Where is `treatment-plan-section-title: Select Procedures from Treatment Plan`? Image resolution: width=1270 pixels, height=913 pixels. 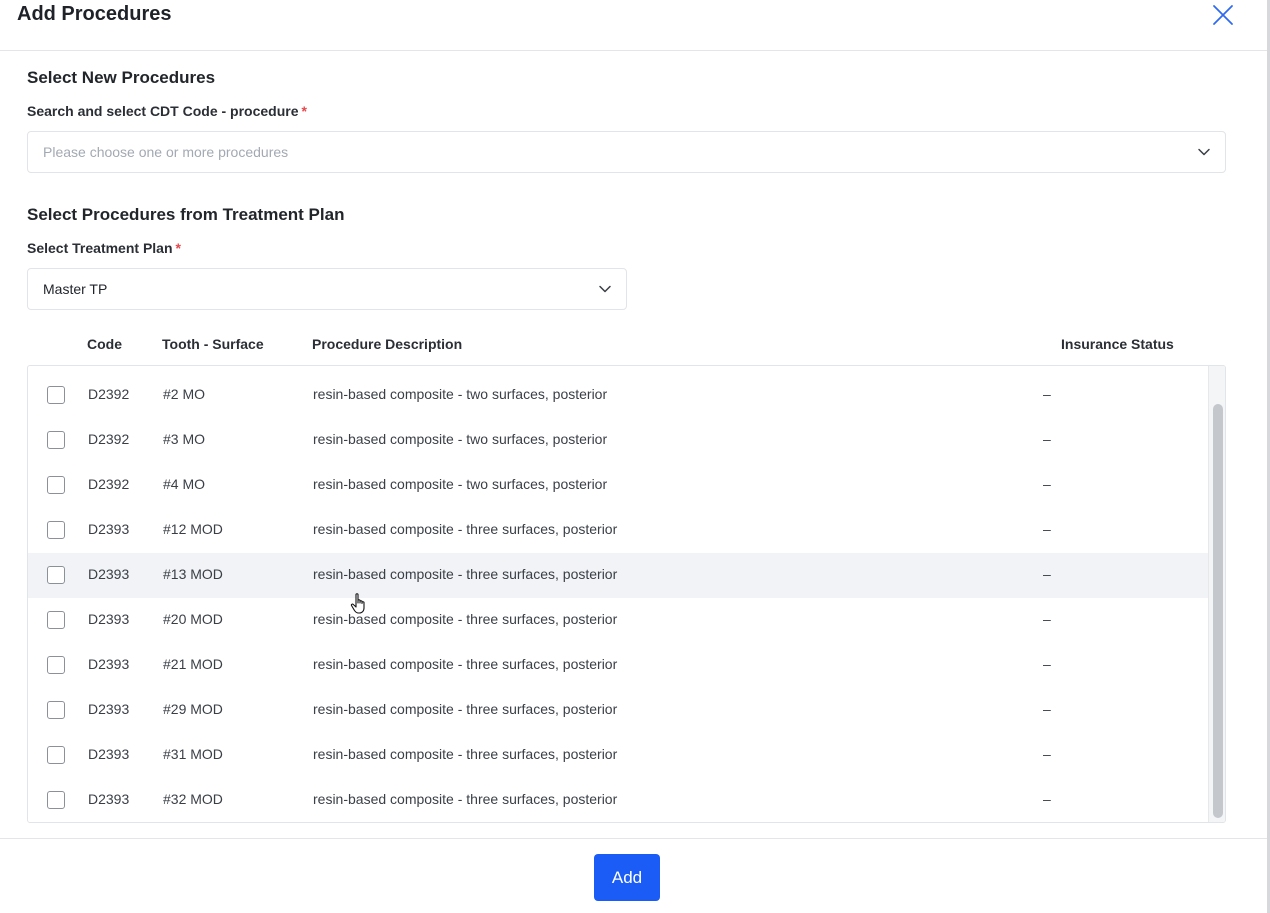
treatment-plan-section-title: Select Procedures from Treatment Plan is located at coordinates (186, 214).